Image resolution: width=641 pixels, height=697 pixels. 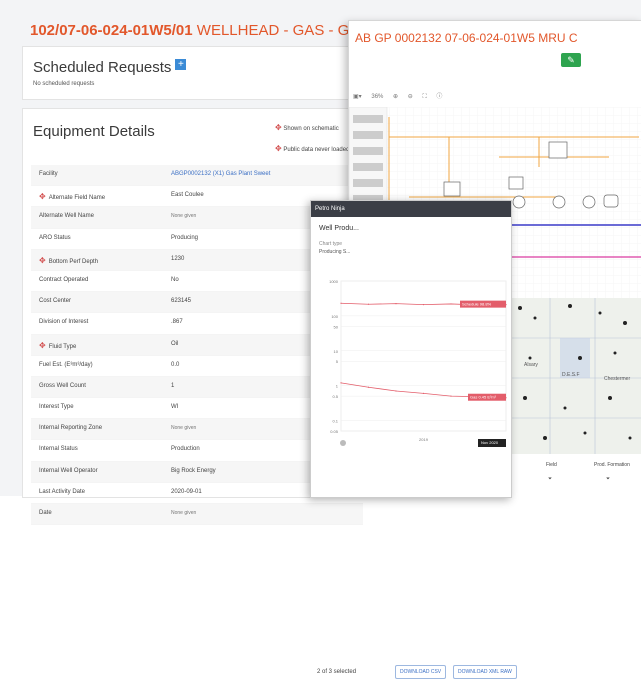 What do you see at coordinates (68, 470) in the screenshot?
I see `row-label: Internal Well Operator` at bounding box center [68, 470].